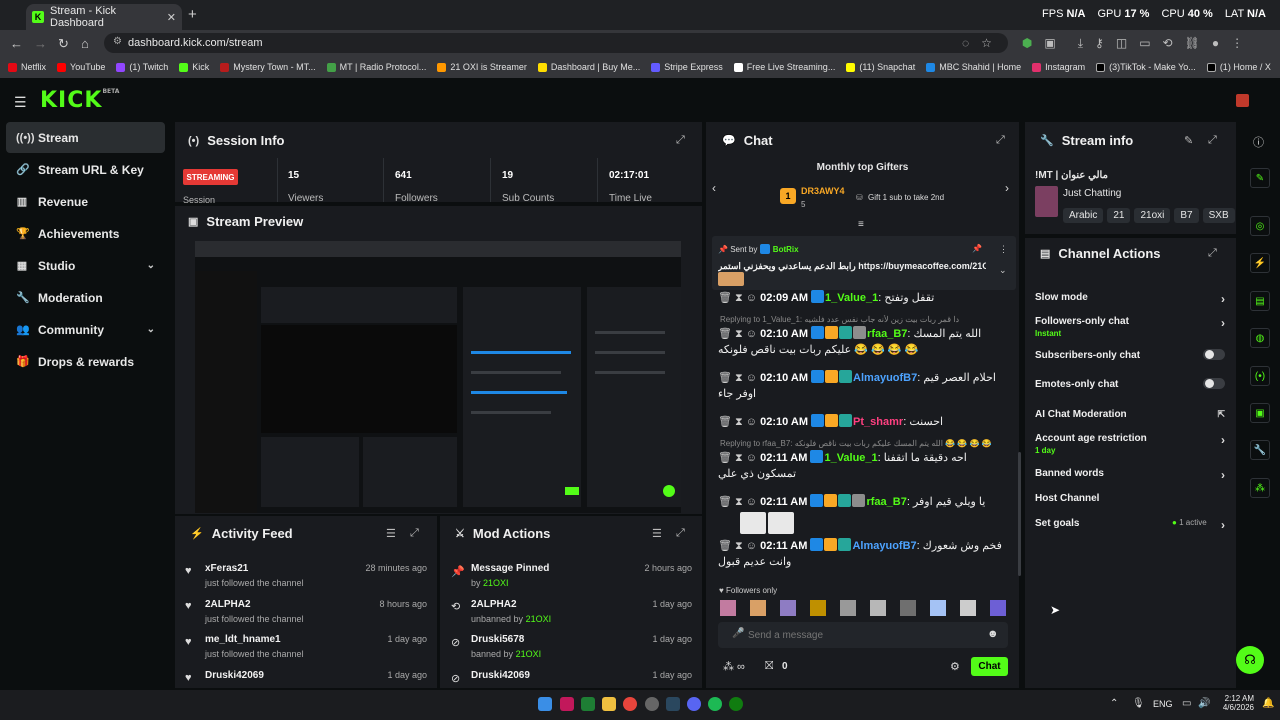  I want to click on unpin-icon: 📌, so click(977, 248).